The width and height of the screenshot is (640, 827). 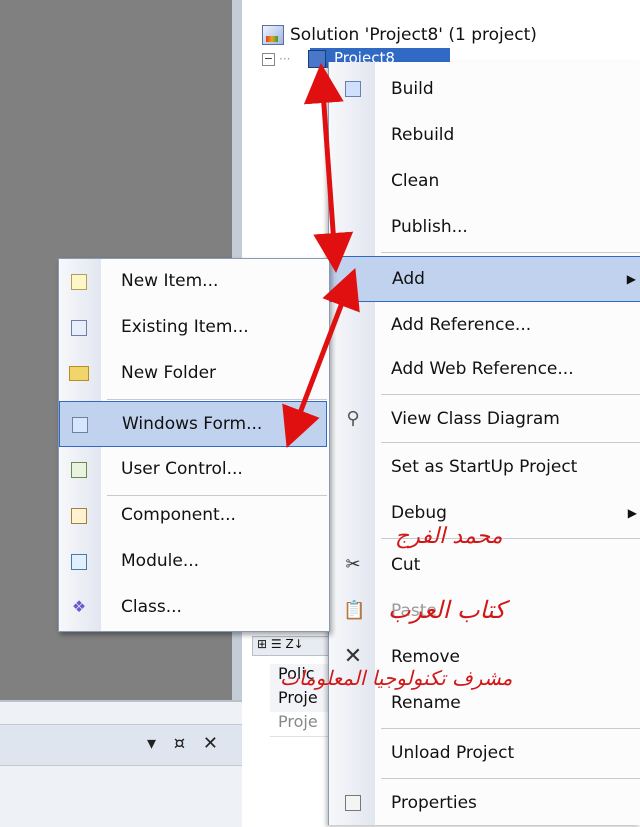 I want to click on tool-window-panel: ▾ ¤ ✕, so click(x=121, y=763).